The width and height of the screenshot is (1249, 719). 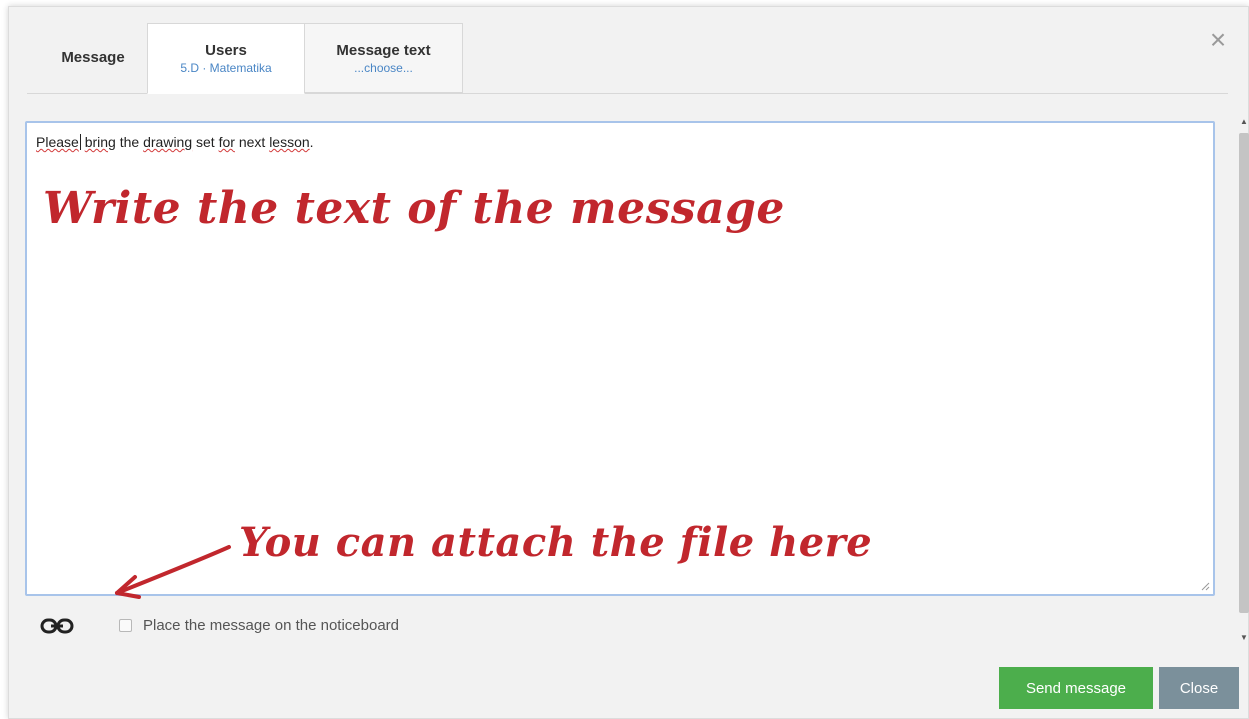 I want to click on text-segment: the, so click(x=129, y=142).